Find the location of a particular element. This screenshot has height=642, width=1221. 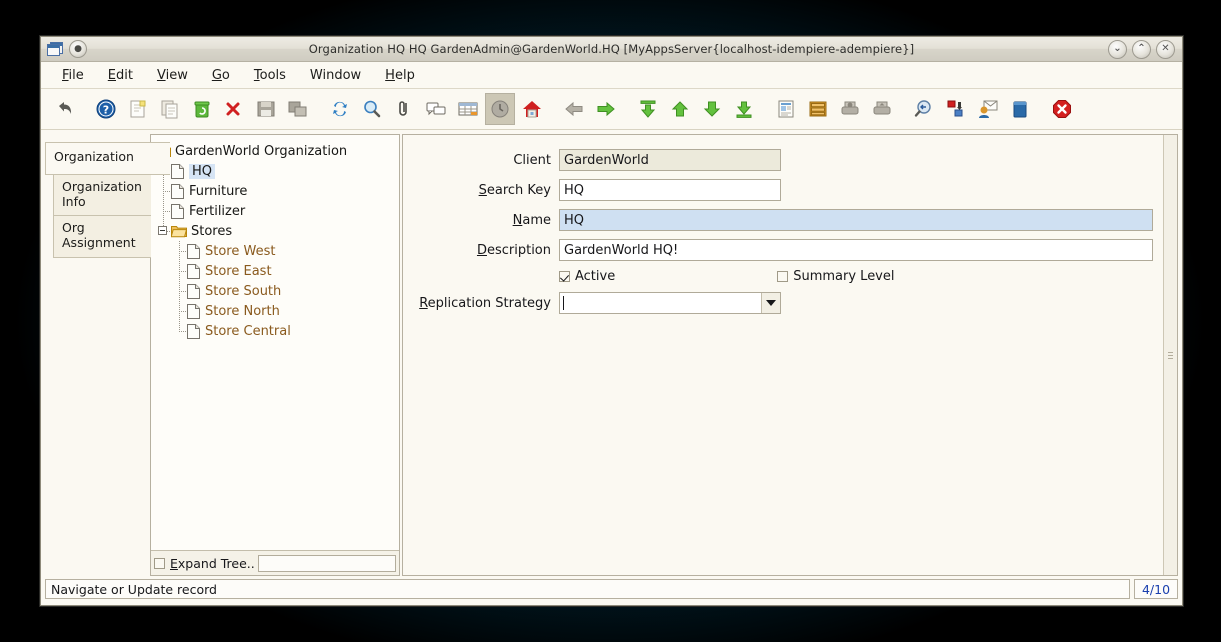

last-record-icon is located at coordinates (744, 109).